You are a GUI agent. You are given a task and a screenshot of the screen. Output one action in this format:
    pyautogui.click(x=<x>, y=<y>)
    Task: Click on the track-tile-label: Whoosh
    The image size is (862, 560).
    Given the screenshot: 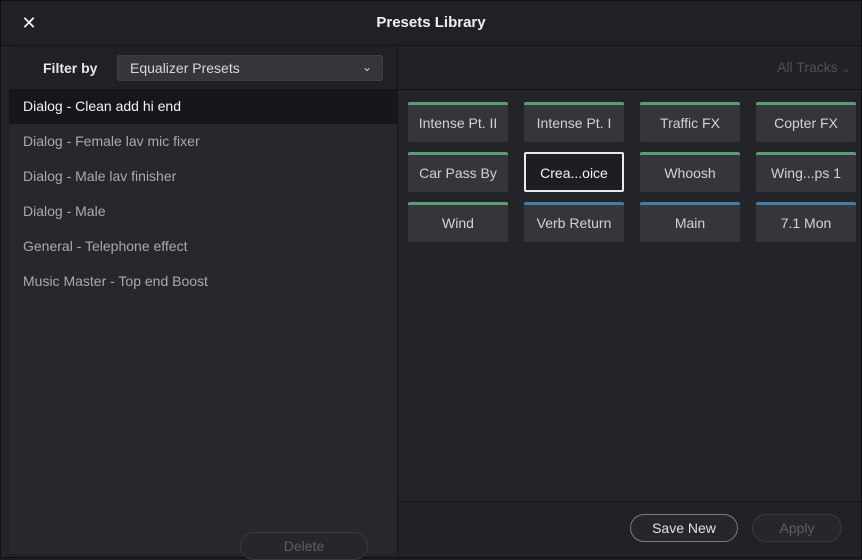 What is the action you would take?
    pyautogui.click(x=690, y=173)
    